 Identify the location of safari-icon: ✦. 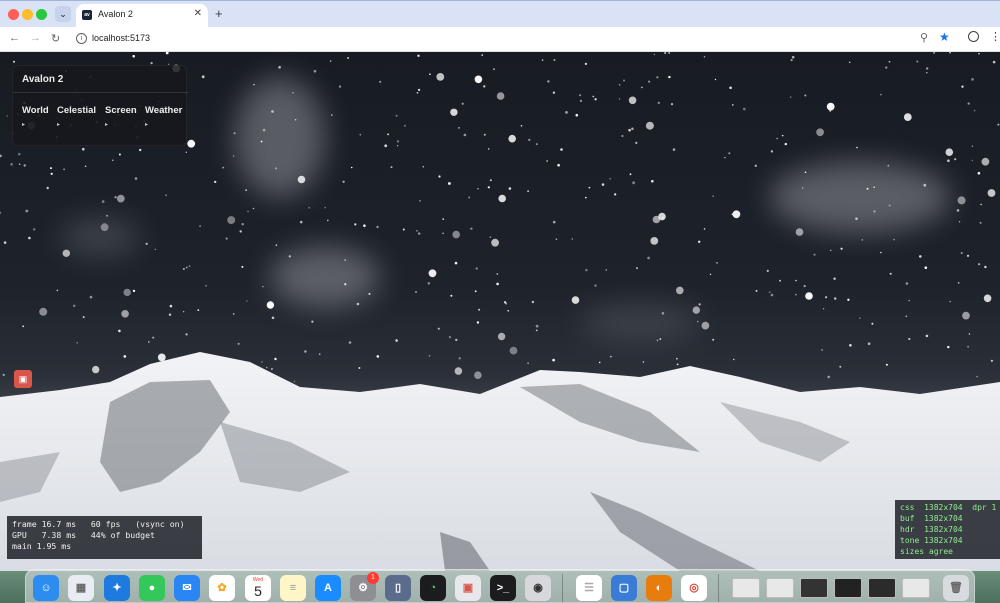
(117, 588).